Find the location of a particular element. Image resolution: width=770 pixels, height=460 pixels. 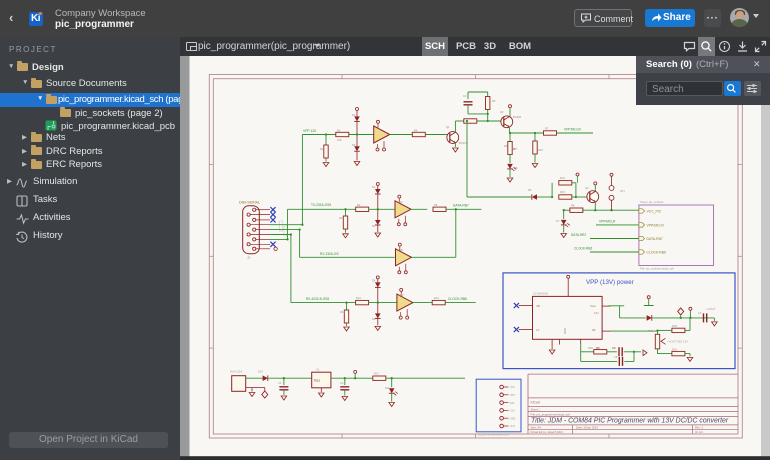

svg-text: DB9-SERIAL is located at coordinates (249, 202).